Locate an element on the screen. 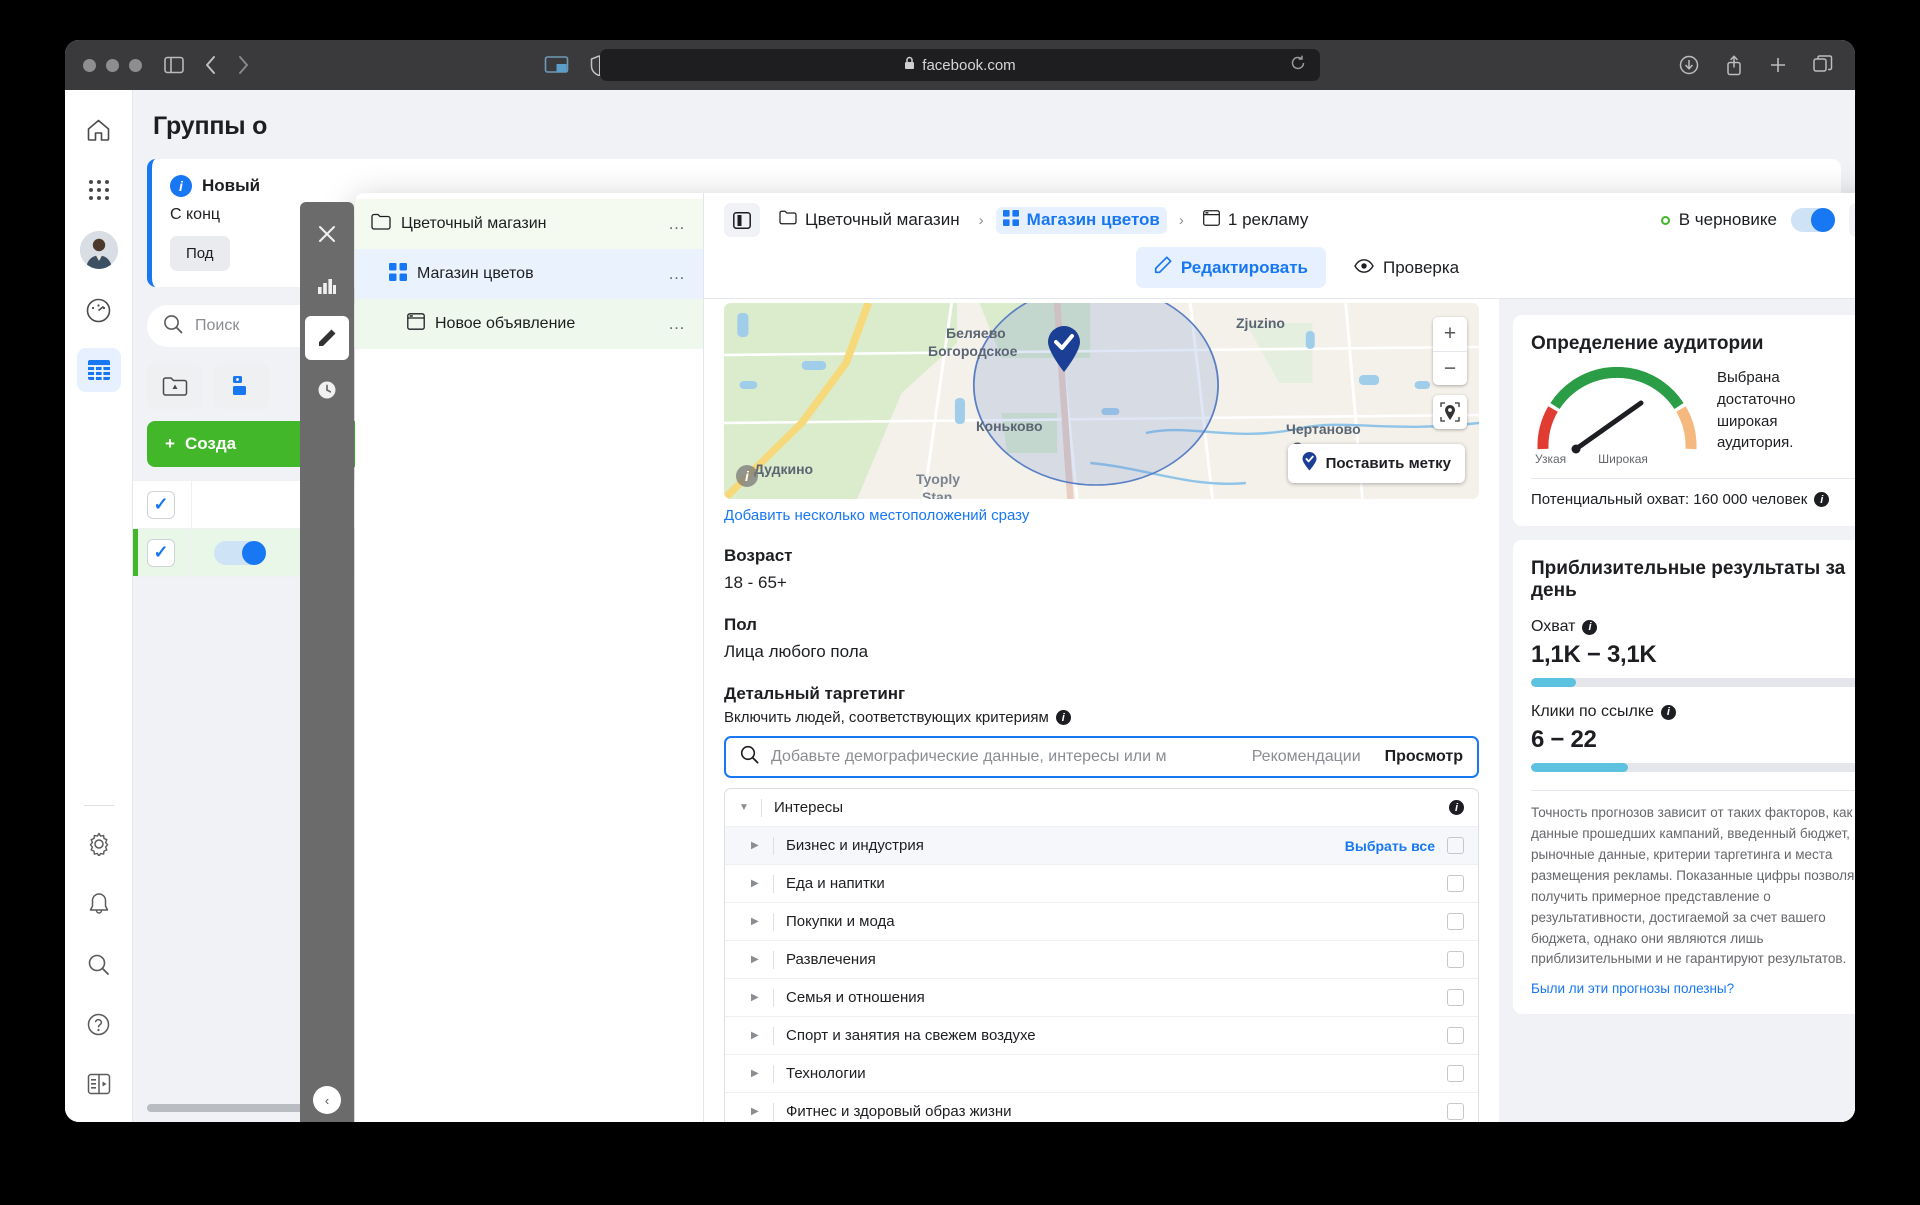 Image resolution: width=1920 pixels, height=1205 pixels. help-icon is located at coordinates (99, 1024).